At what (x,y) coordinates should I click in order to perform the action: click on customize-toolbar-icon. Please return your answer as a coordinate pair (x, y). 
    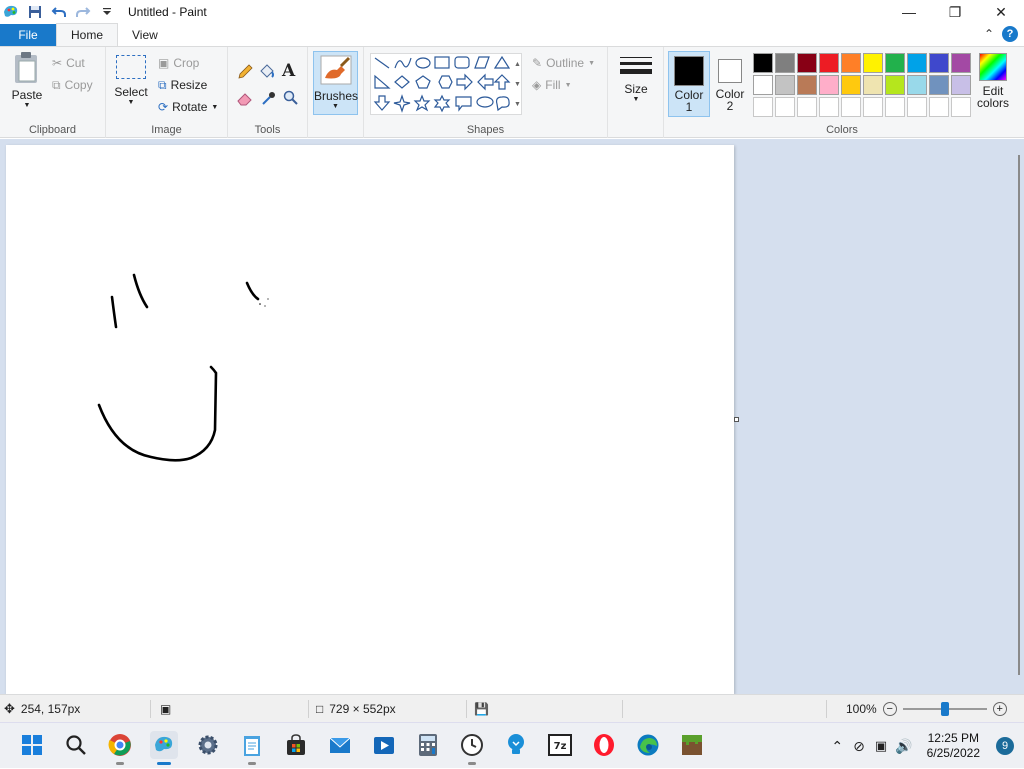
    Looking at the image, I should click on (107, 12).